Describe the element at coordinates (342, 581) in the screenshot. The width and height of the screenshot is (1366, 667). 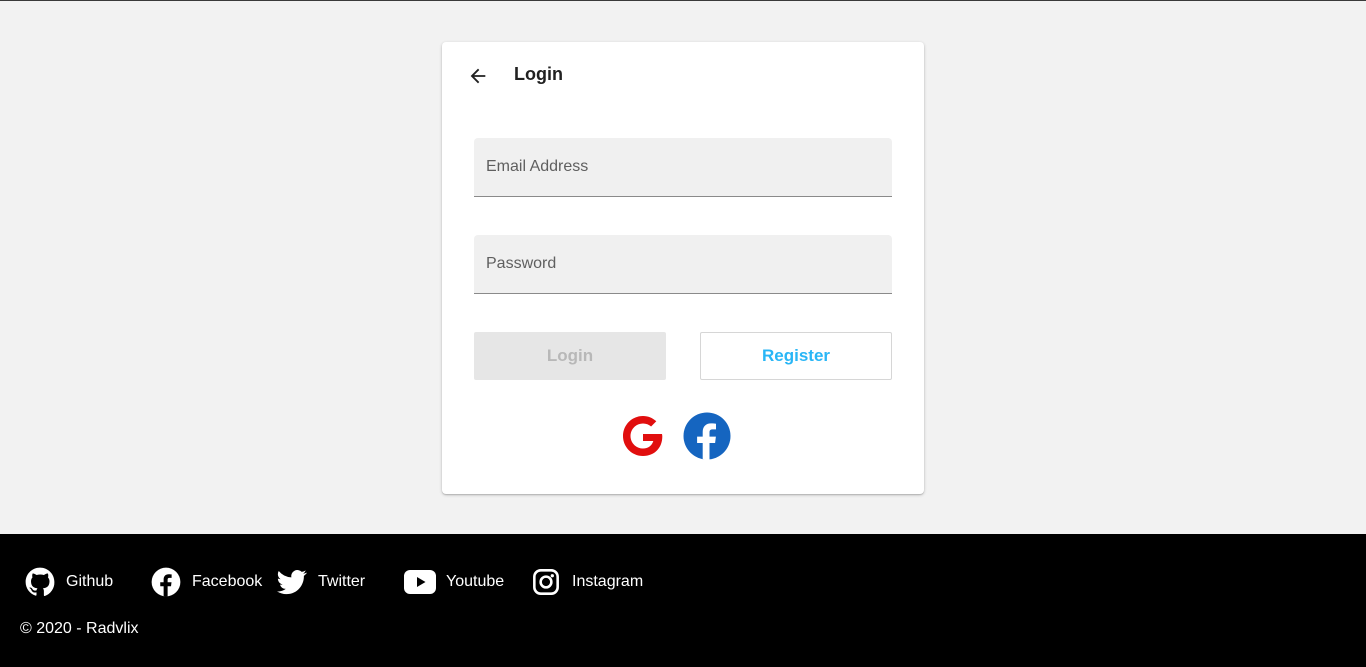
I see `footer-link-label: Twitter` at that location.